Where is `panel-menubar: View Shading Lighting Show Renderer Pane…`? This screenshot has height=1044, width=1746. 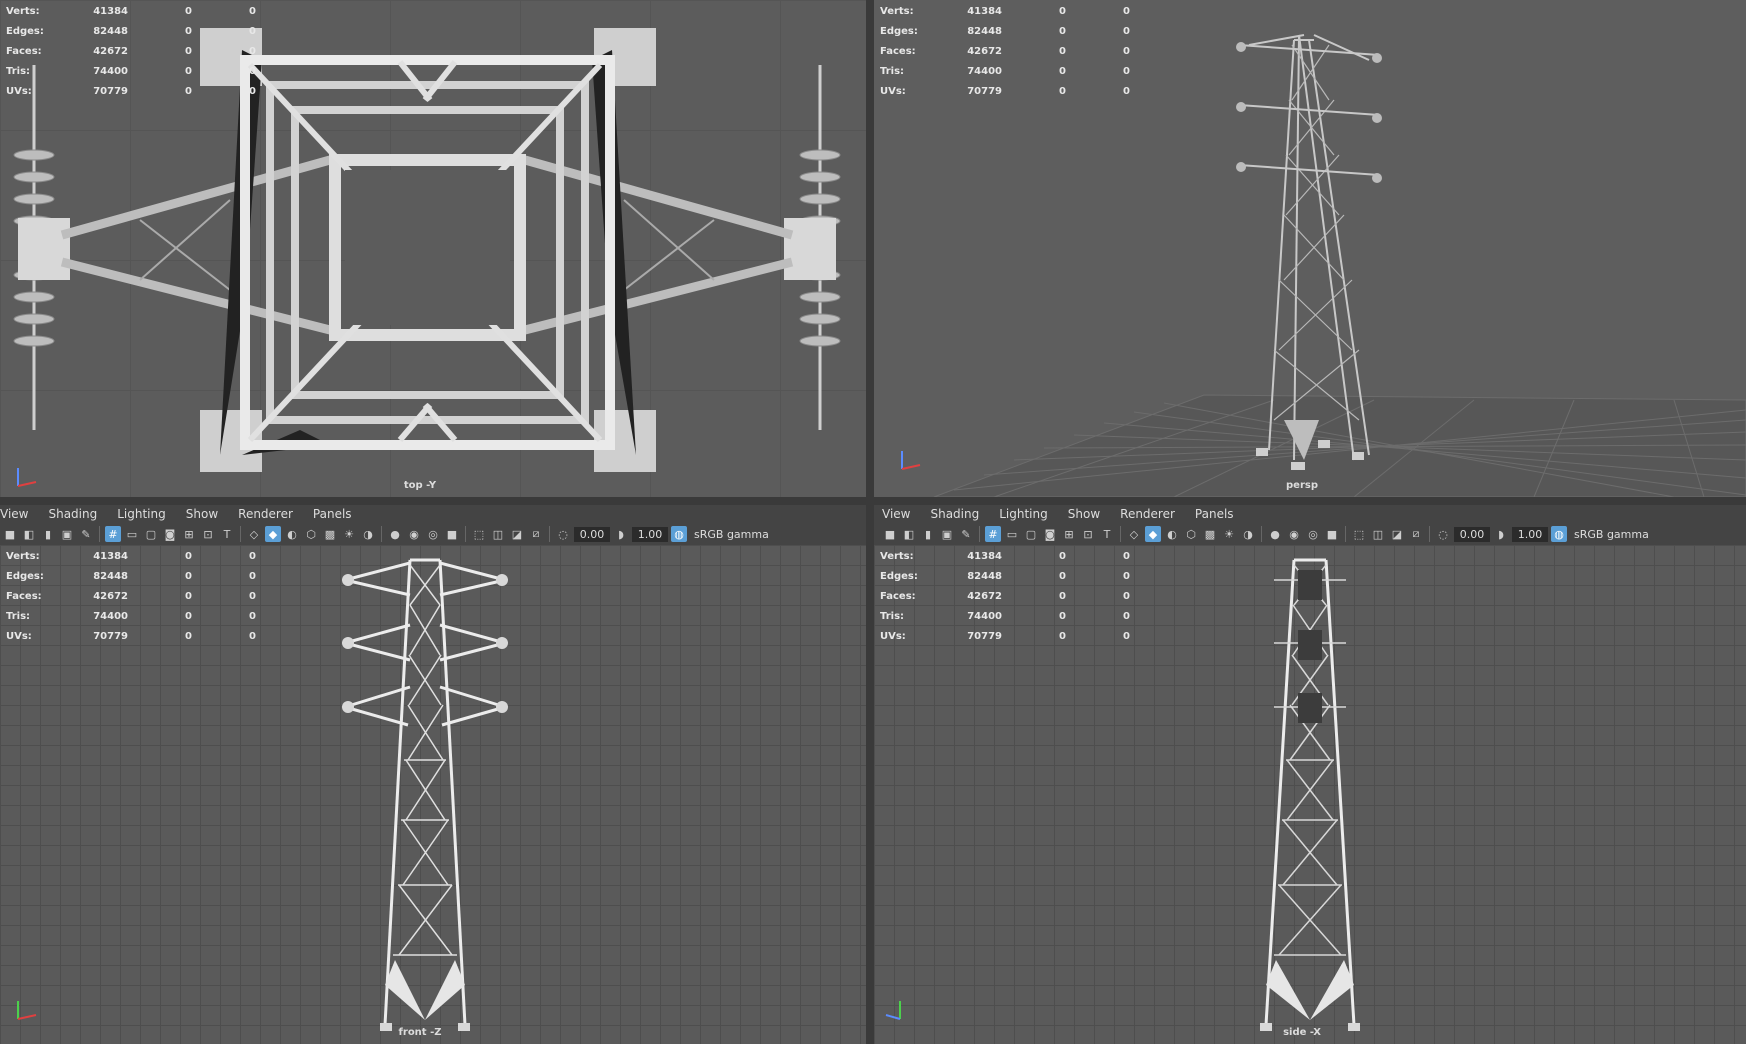
panel-menubar: View Shading Lighting Show Renderer Pane… is located at coordinates (433, 514).